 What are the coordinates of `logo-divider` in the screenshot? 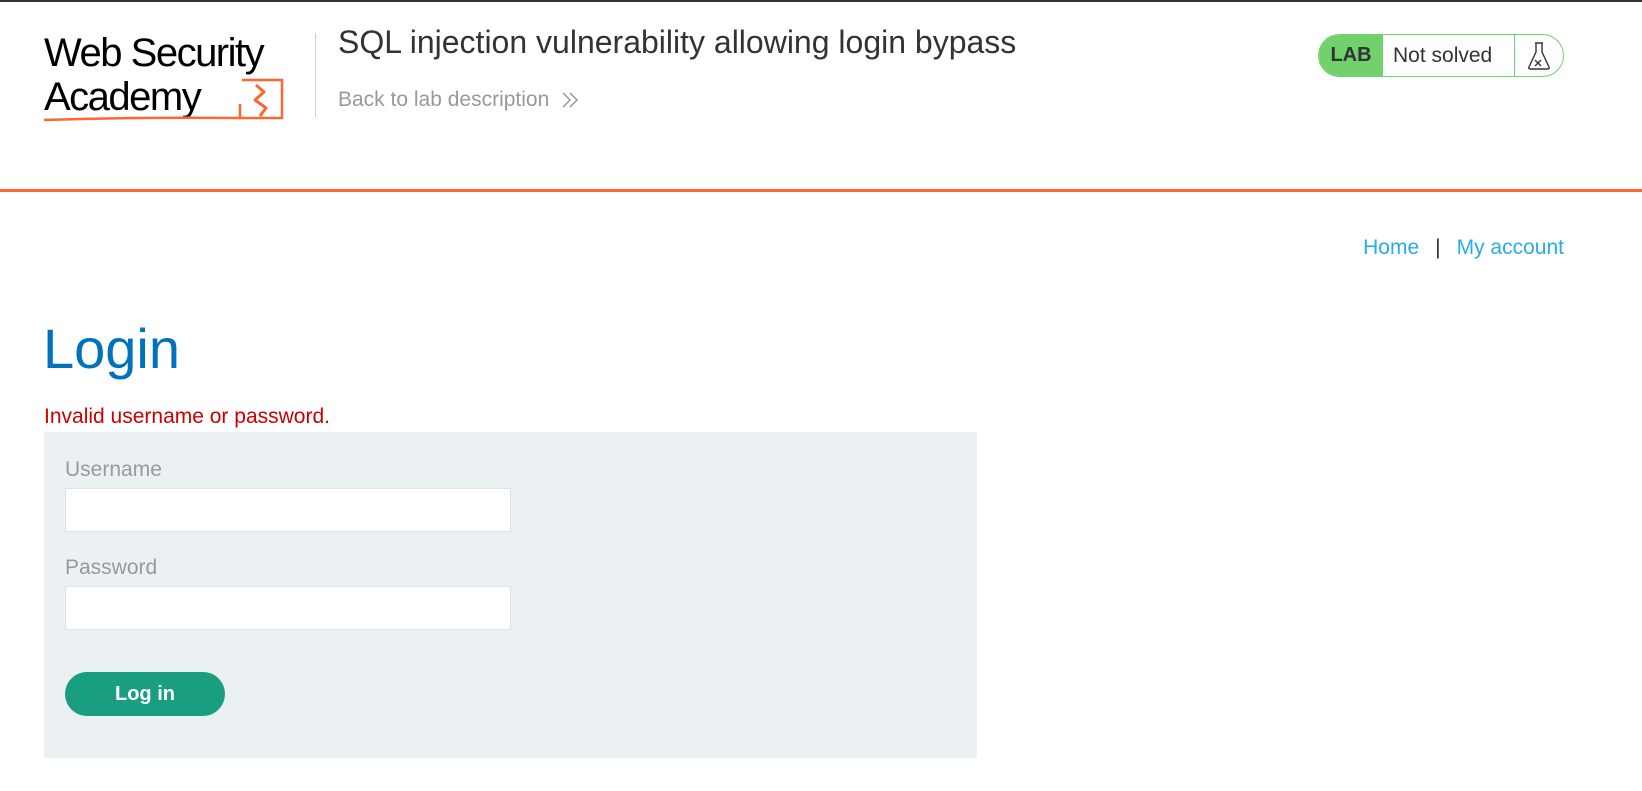 It's located at (315, 75).